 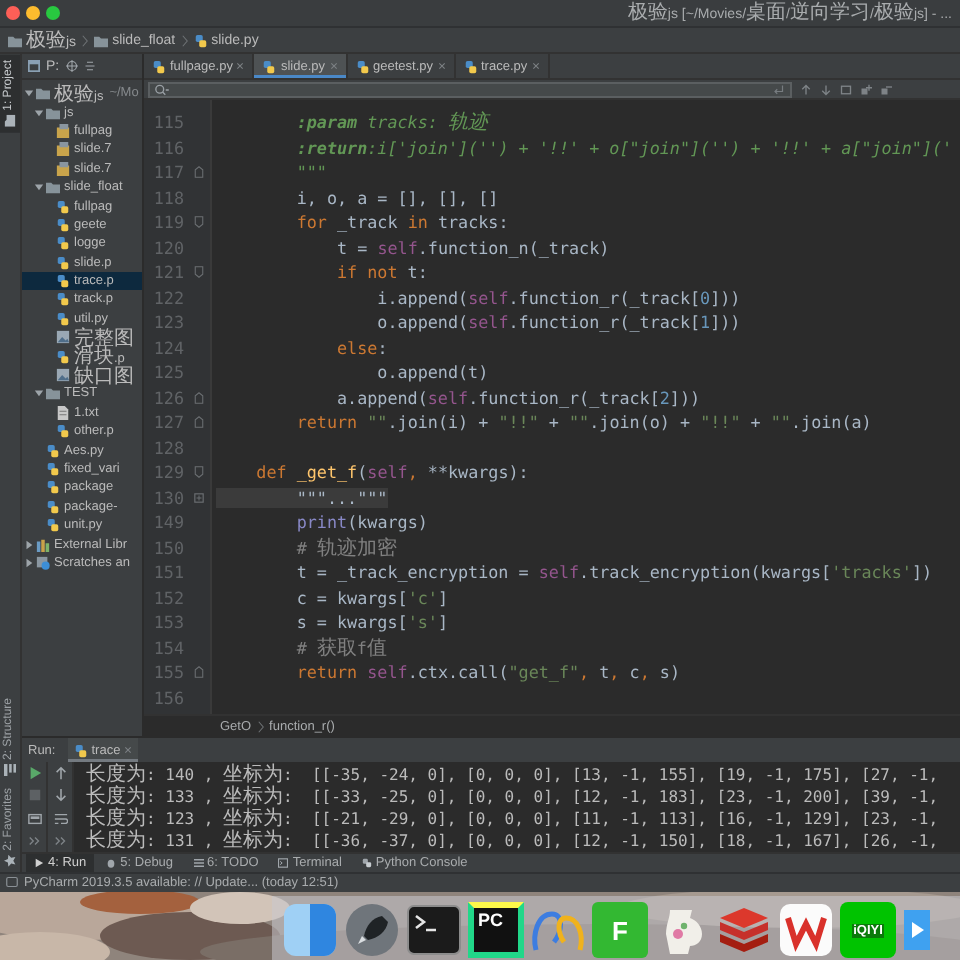 I want to click on up-arrow-icon, so click(x=60, y=773).